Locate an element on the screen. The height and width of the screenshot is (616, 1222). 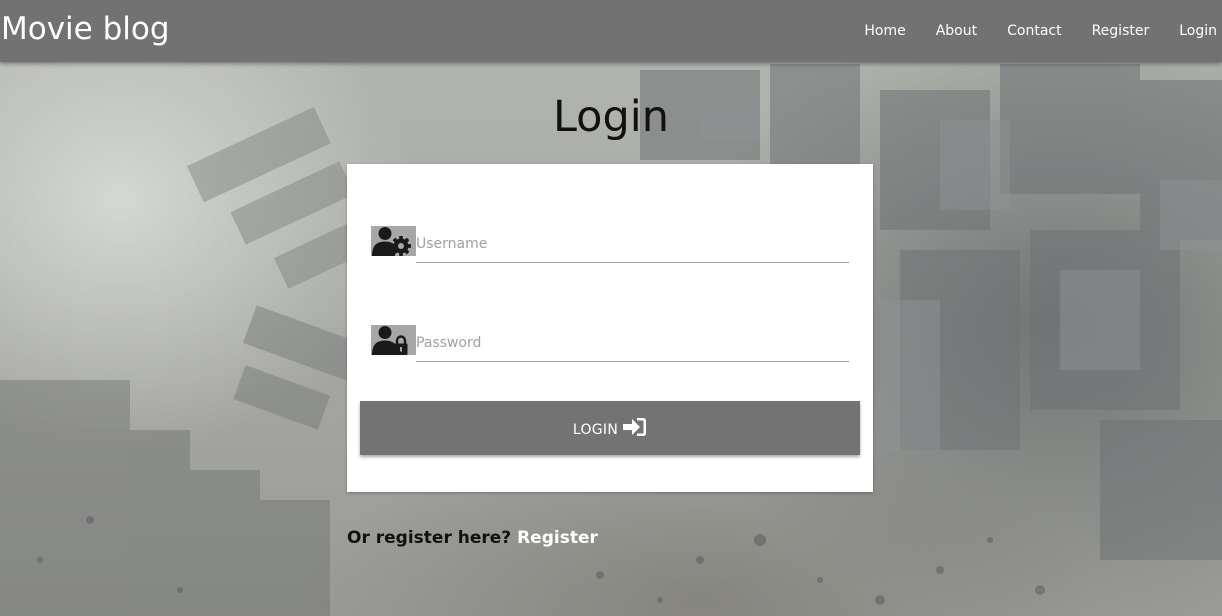
register-prompt-text: Or register here? is located at coordinates (429, 538).